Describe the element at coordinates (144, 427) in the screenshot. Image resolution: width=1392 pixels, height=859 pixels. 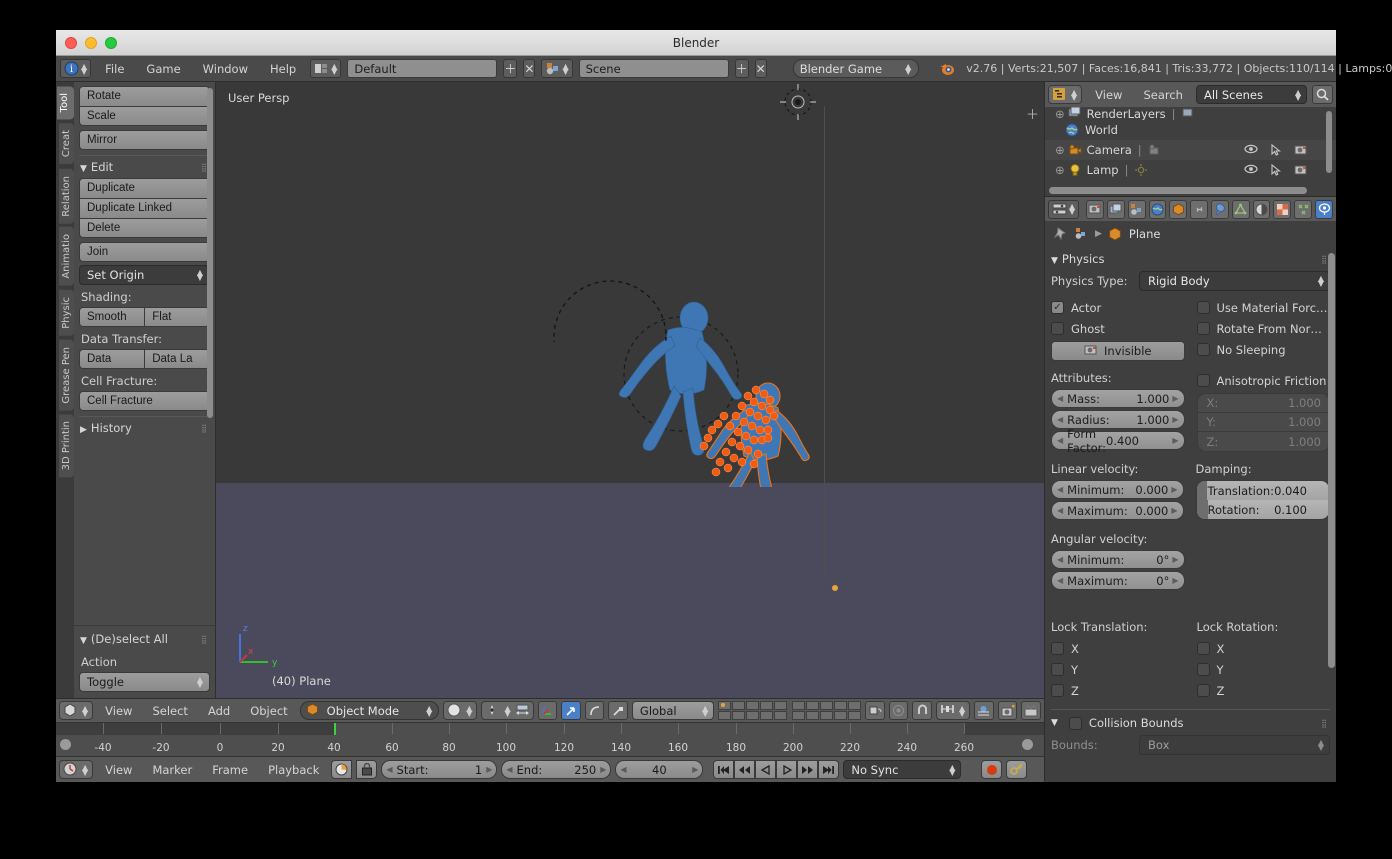
I see `history-section-header: ▶ History ⣿` at that location.